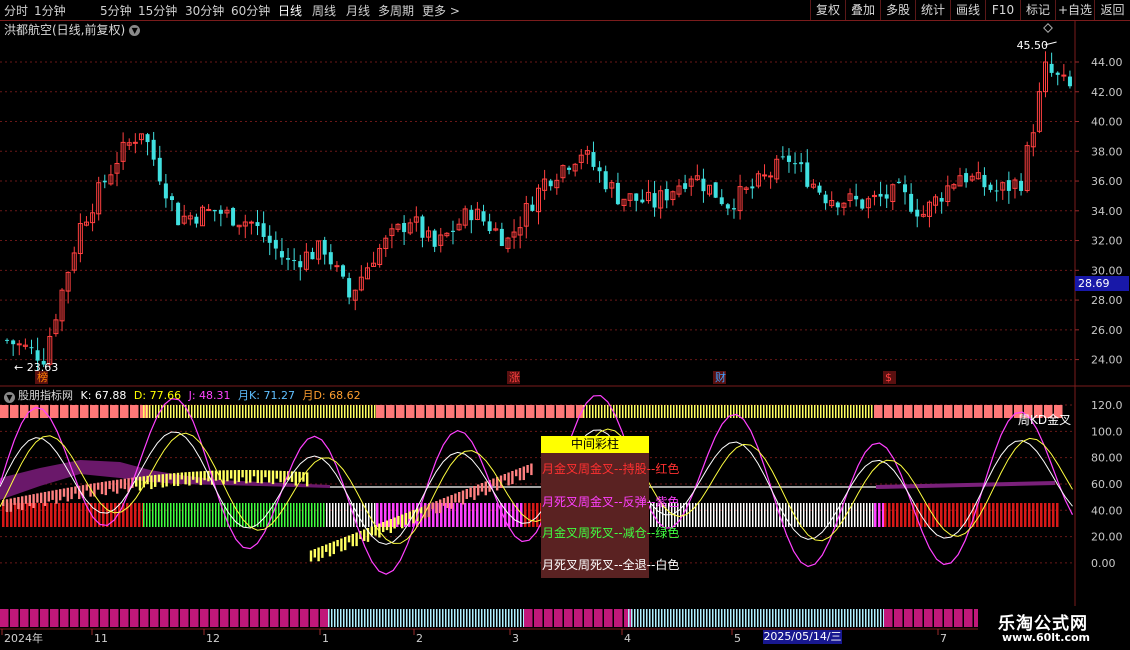 This screenshot has width=1130, height=650. Describe the element at coordinates (324, 10) in the screenshot. I see `tab-weekly: 周线` at that location.